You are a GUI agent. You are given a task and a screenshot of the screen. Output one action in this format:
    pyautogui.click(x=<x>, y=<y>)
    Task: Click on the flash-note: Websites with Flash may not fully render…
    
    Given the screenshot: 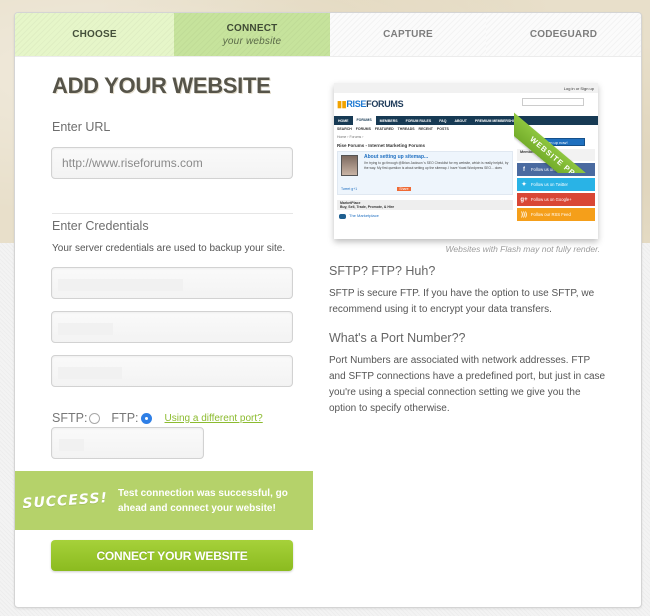 What is the action you would take?
    pyautogui.click(x=522, y=249)
    